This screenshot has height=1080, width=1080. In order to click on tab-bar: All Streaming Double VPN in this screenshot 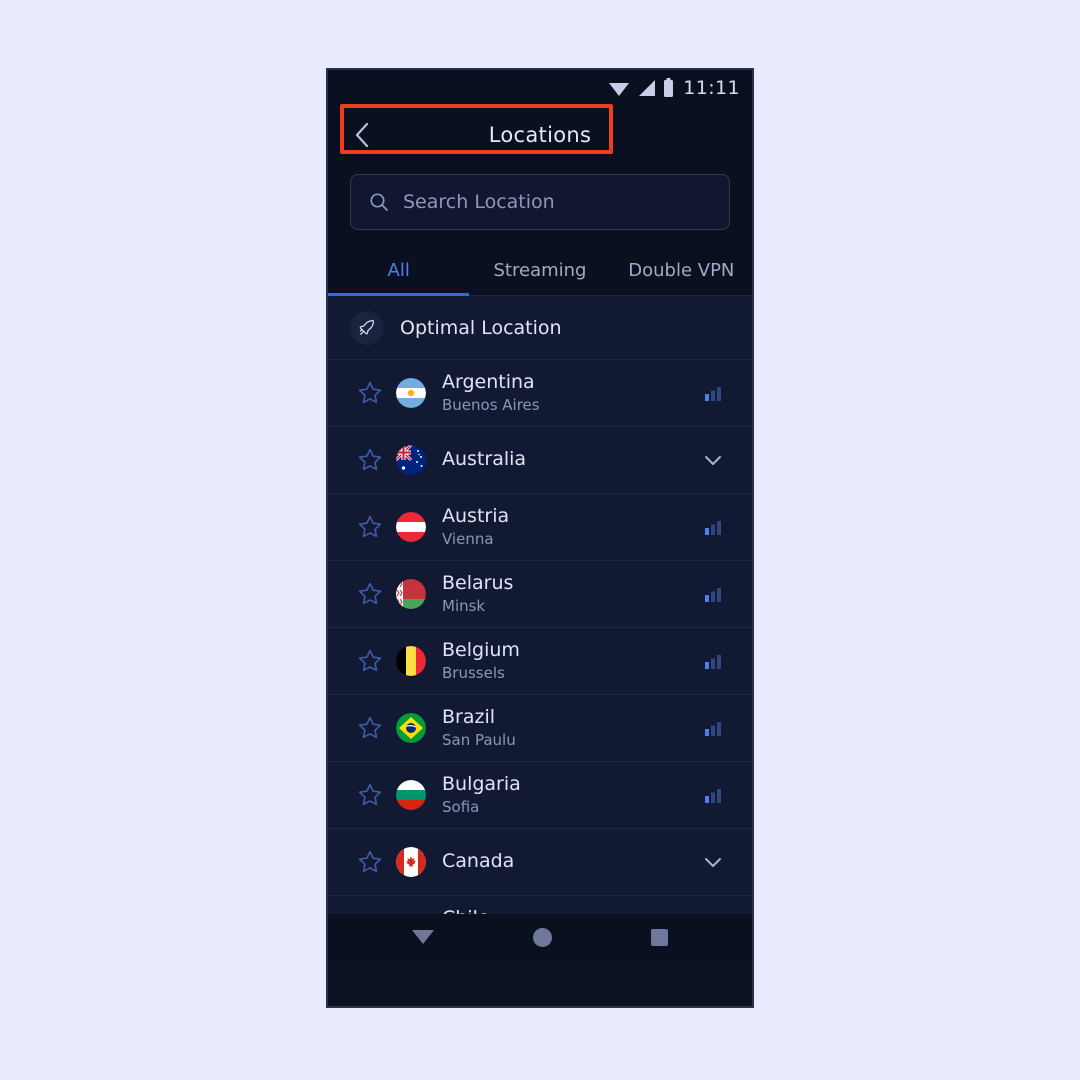, I will do `click(540, 270)`.